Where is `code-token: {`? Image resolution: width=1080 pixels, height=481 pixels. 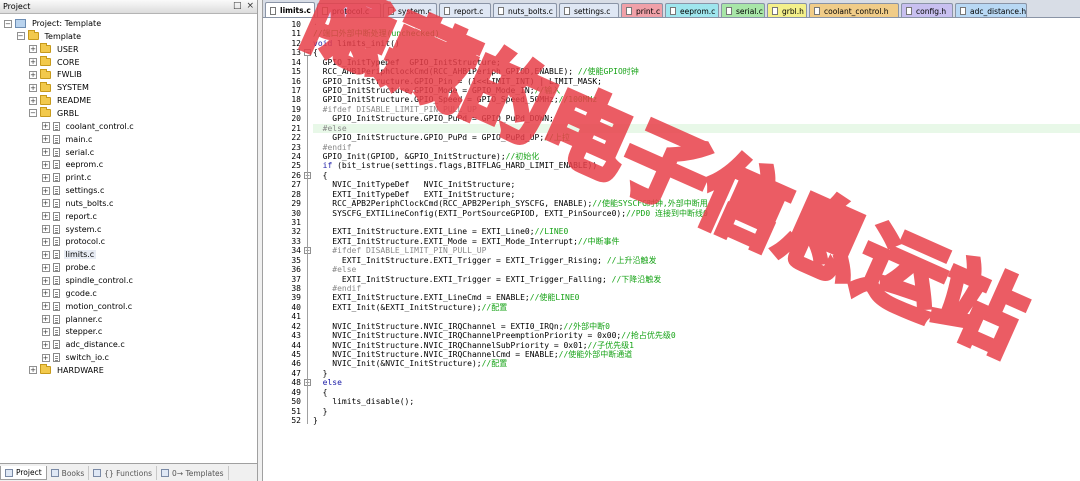 code-token: { is located at coordinates (315, 53).